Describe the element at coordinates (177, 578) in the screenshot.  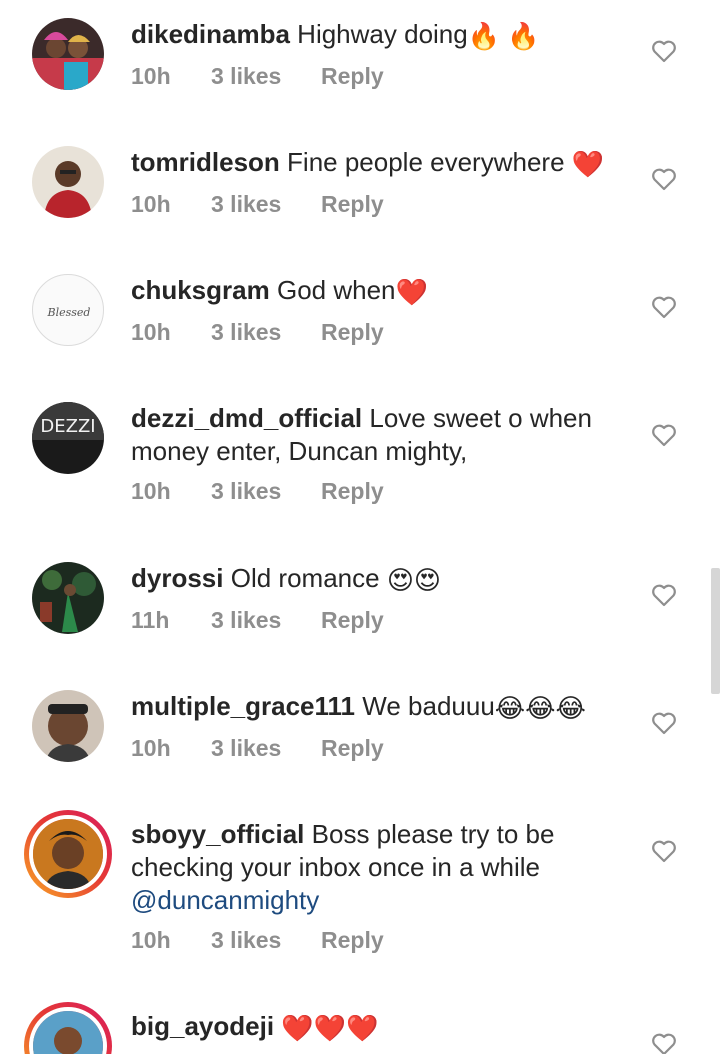
I see `comment-username: dyrossi` at that location.